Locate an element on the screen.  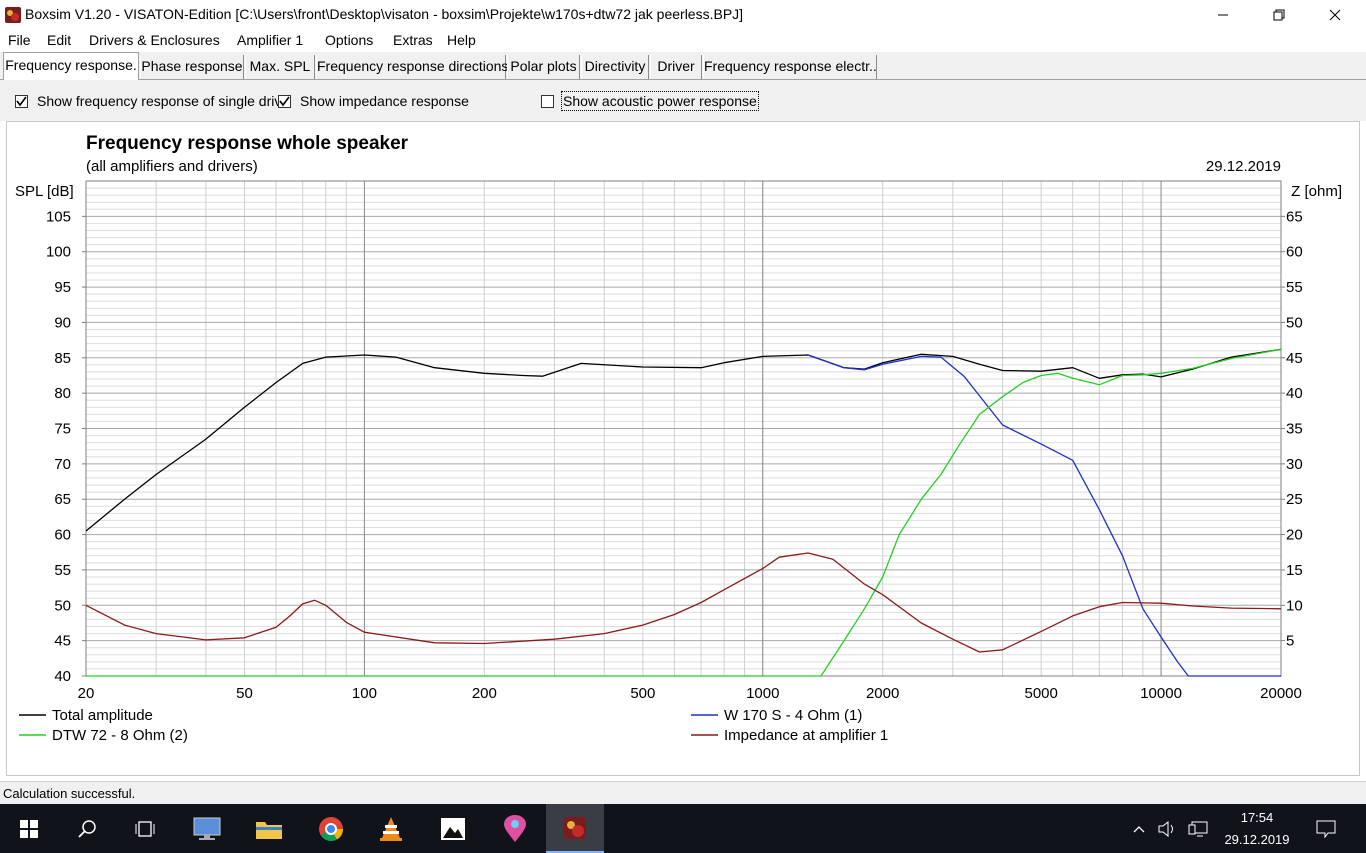
menu-file: File is located at coordinates (19, 40).